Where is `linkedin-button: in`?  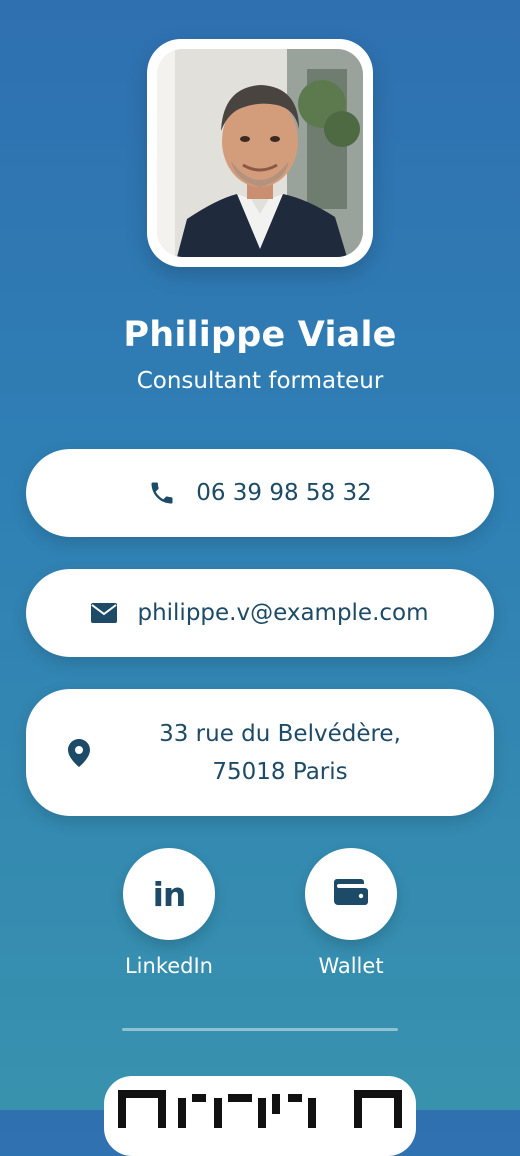 linkedin-button: in is located at coordinates (169, 894).